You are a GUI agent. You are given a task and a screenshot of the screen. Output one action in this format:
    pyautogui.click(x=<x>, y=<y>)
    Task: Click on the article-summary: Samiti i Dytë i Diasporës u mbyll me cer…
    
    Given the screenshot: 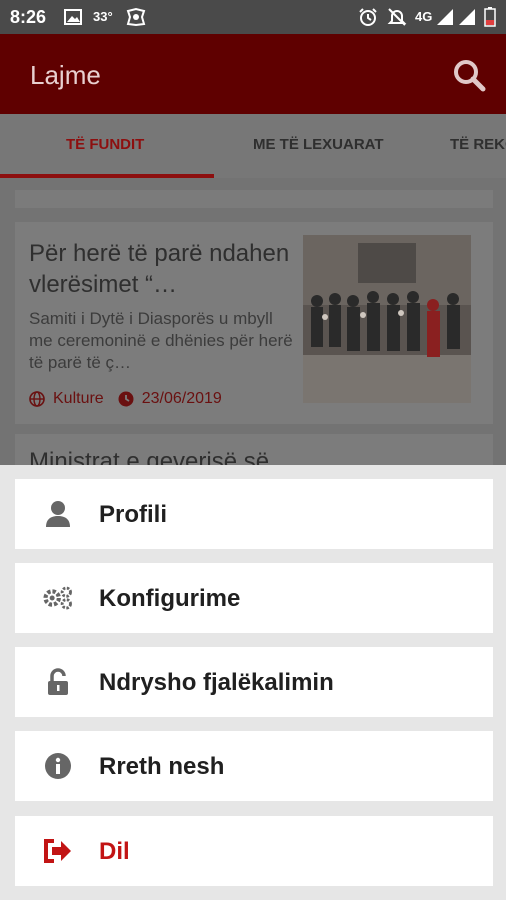 What is the action you would take?
    pyautogui.click(x=161, y=340)
    